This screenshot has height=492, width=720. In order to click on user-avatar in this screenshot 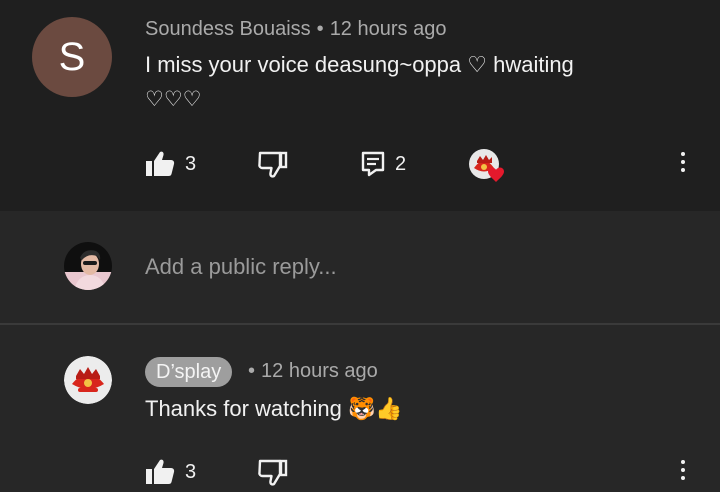, I will do `click(88, 266)`.